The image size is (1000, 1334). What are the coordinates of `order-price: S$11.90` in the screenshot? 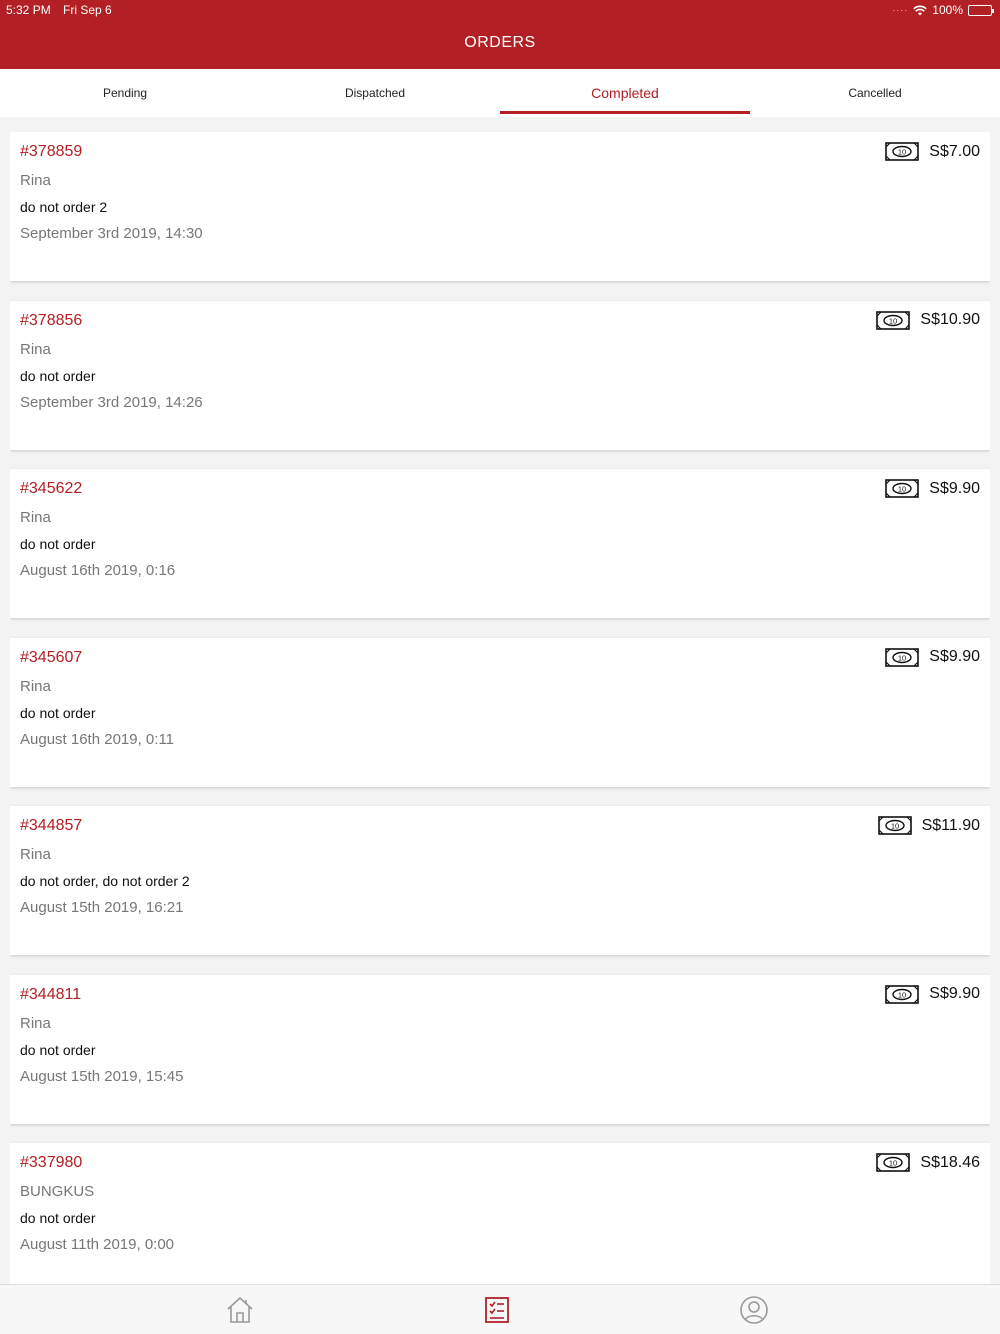 It's located at (950, 825).